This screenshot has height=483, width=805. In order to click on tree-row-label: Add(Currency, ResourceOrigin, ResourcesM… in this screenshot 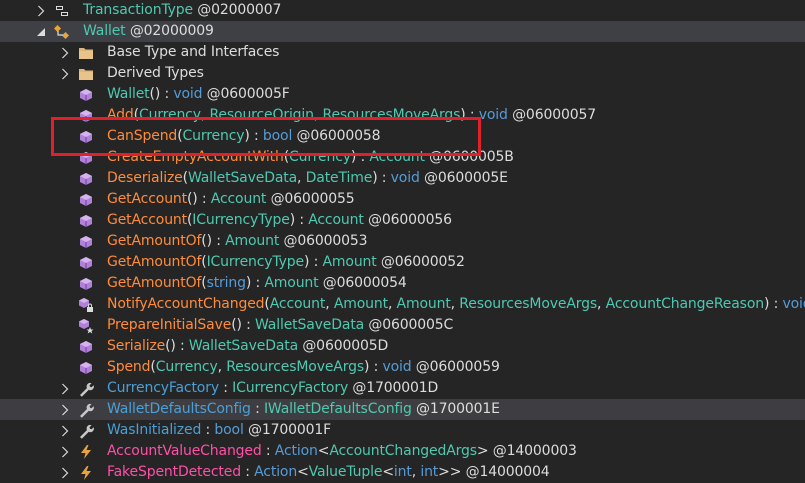, I will do `click(351, 115)`.